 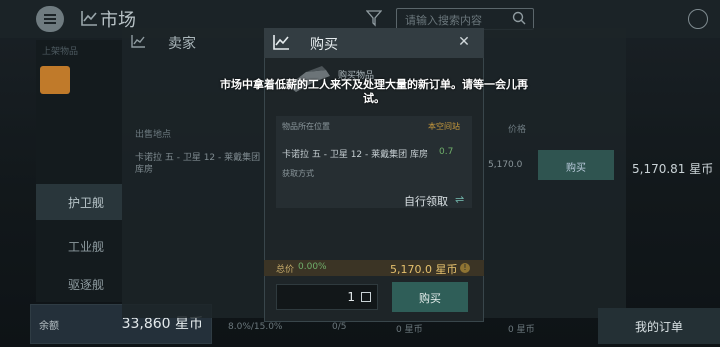 What do you see at coordinates (355, 155) in the screenshot?
I see `location-value: 卡诺拉 五 - 卫星 12 - 莱戴集团 库房` at bounding box center [355, 155].